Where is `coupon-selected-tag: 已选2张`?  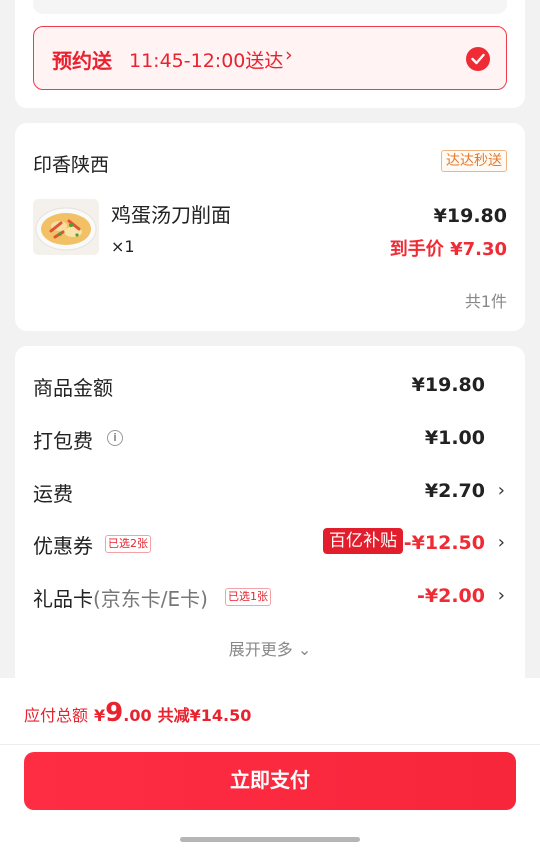
coupon-selected-tag: 已选2张 is located at coordinates (128, 544).